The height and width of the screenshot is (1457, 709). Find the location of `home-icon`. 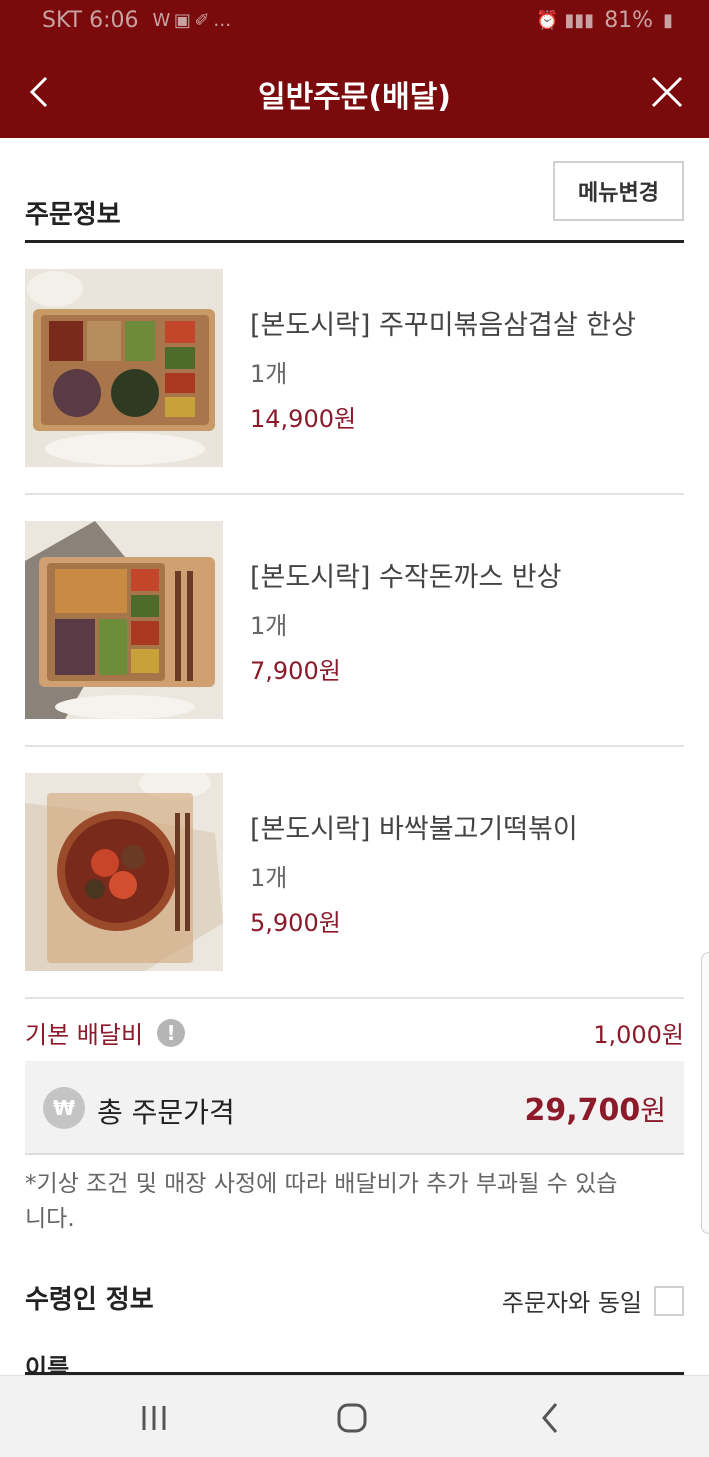

home-icon is located at coordinates (352, 1418).